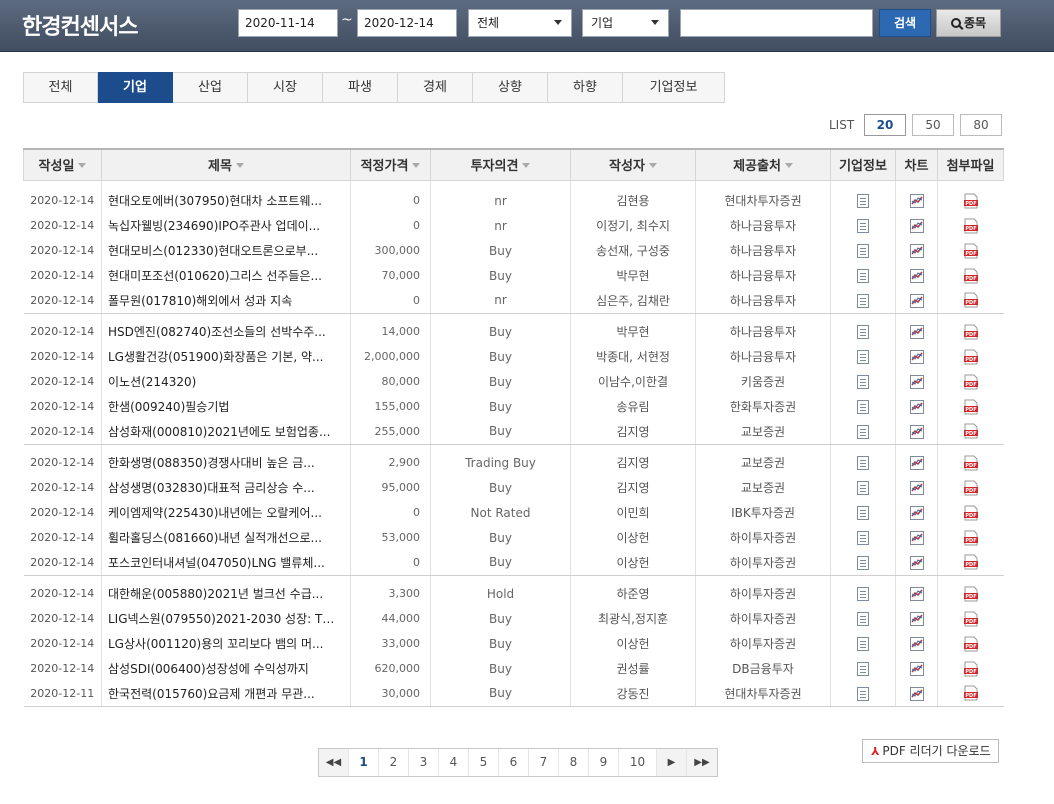 Image resolution: width=1054 pixels, height=804 pixels. I want to click on tab-5: 경제, so click(435, 87).